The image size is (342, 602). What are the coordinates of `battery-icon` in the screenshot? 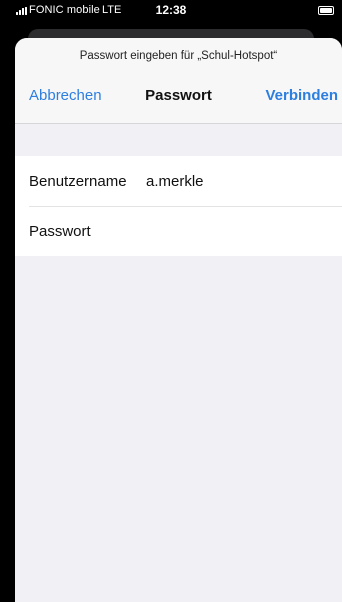 It's located at (326, 10).